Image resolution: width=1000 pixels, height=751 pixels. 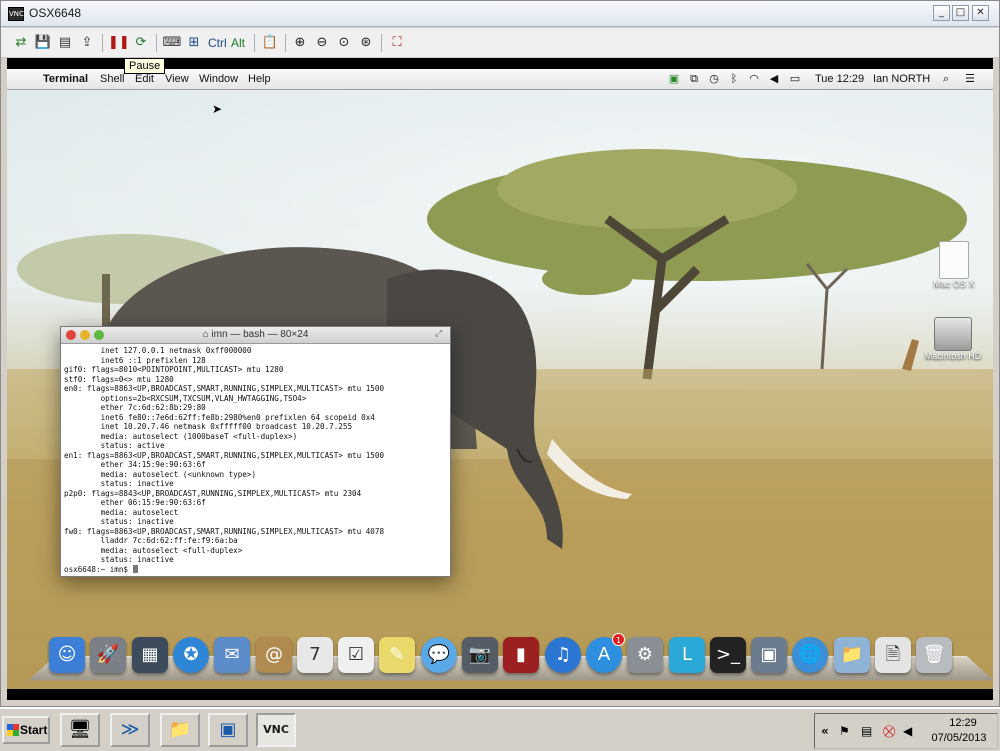 I want to click on desktop-icon-macintosh-hd: Macintosh HD, so click(x=953, y=339).